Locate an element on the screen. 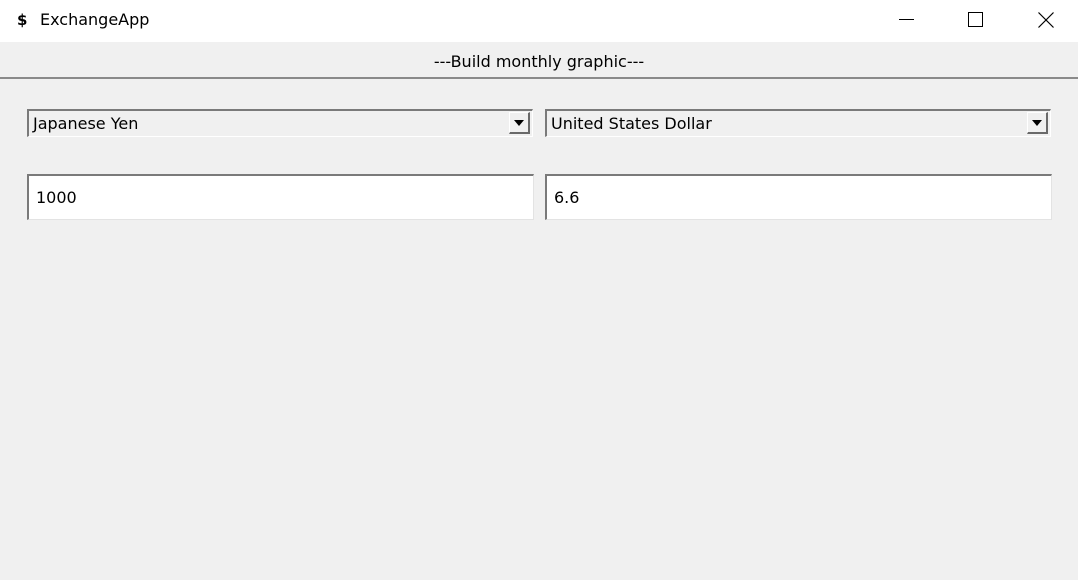 The height and width of the screenshot is (580, 1078). from-currency-value: Japanese Yen is located at coordinates (86, 123).